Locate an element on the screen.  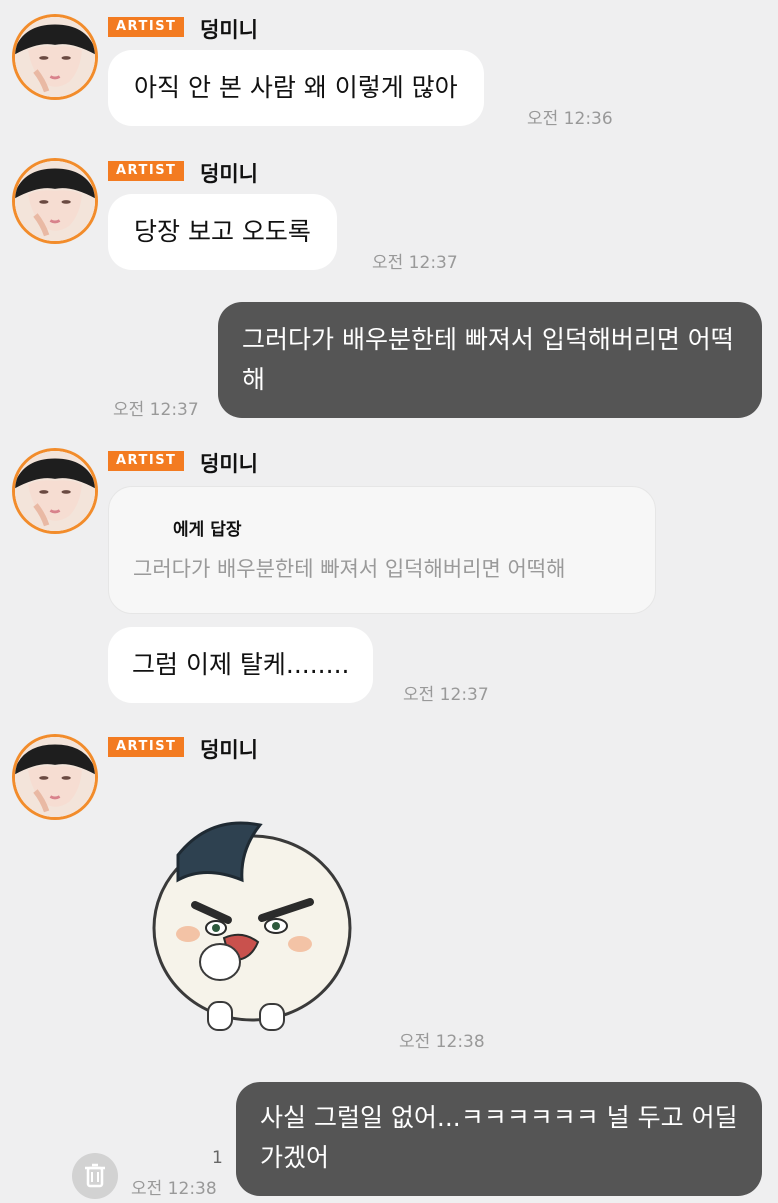
trash-icon is located at coordinates (95, 1175).